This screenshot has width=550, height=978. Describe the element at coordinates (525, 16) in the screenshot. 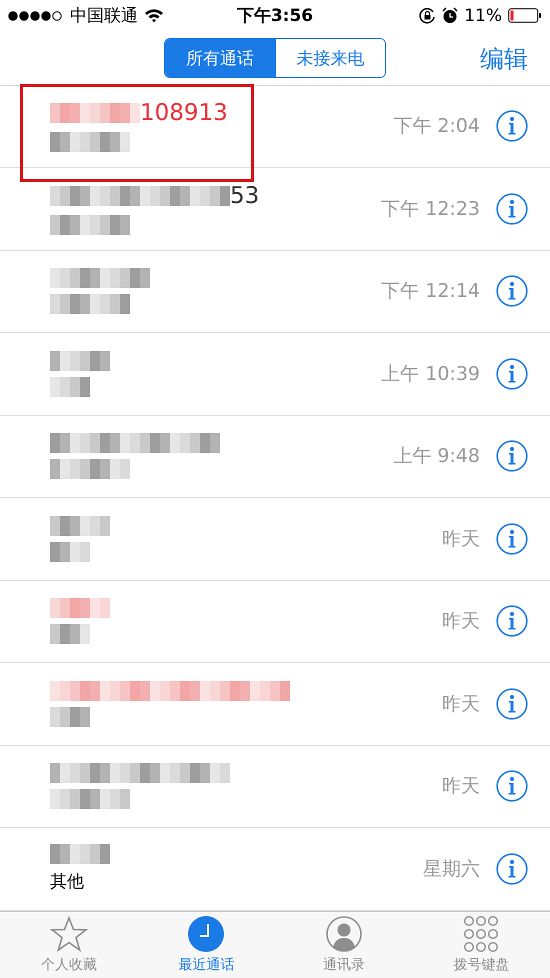

I see `battery-icon` at that location.